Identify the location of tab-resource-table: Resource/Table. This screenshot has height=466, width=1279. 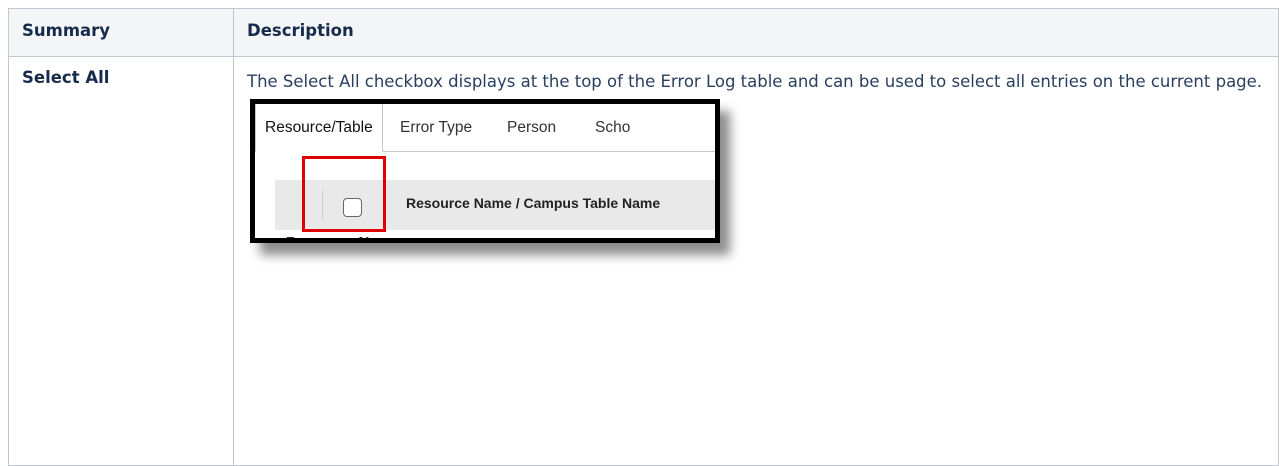
(319, 128).